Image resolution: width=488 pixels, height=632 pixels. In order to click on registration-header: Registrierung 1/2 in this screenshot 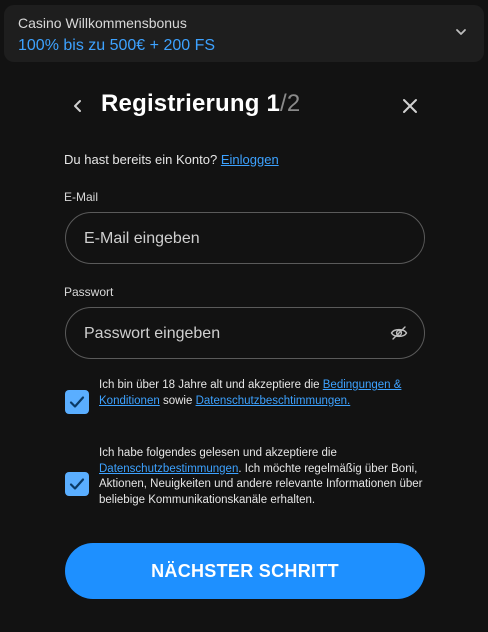, I will do `click(245, 106)`.